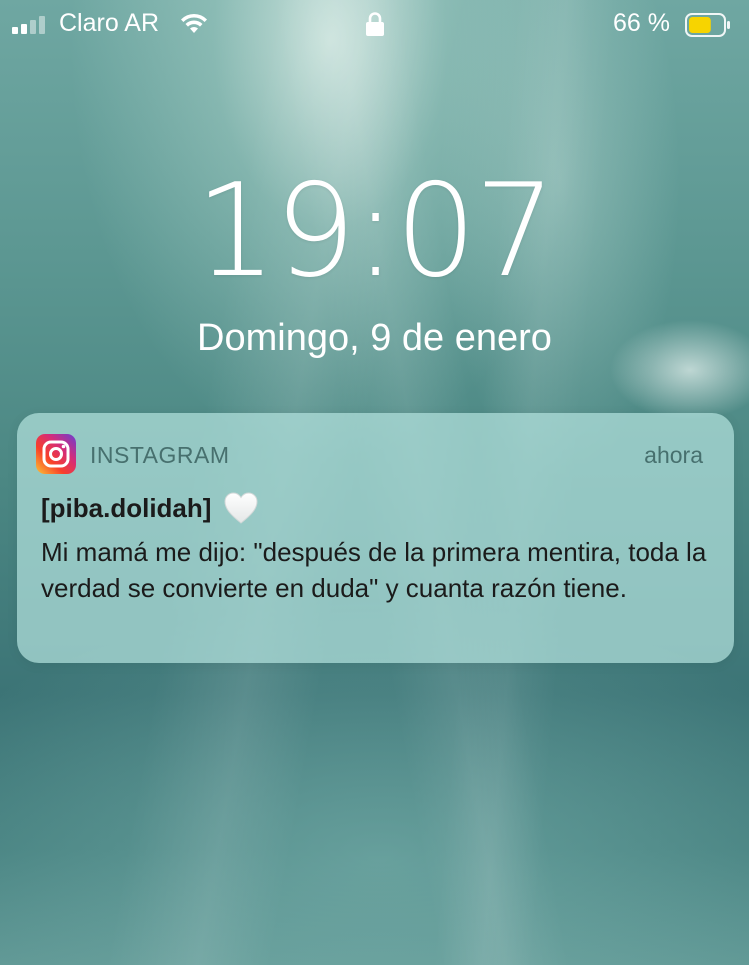  I want to click on notification-title: [piba.dolidah], so click(150, 508).